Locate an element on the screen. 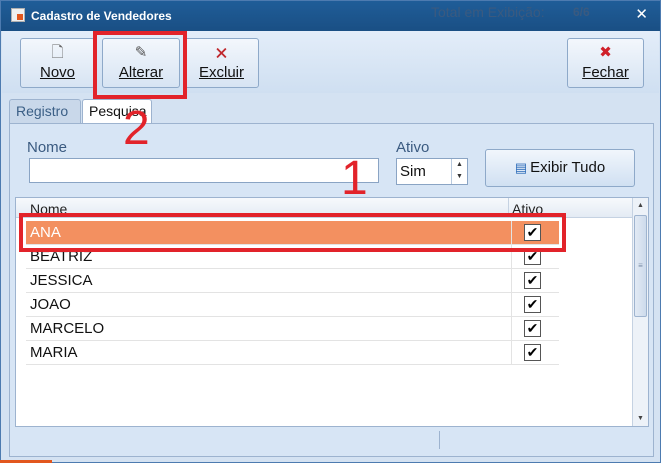  table-row: JESSICA ✔ is located at coordinates (292, 281).